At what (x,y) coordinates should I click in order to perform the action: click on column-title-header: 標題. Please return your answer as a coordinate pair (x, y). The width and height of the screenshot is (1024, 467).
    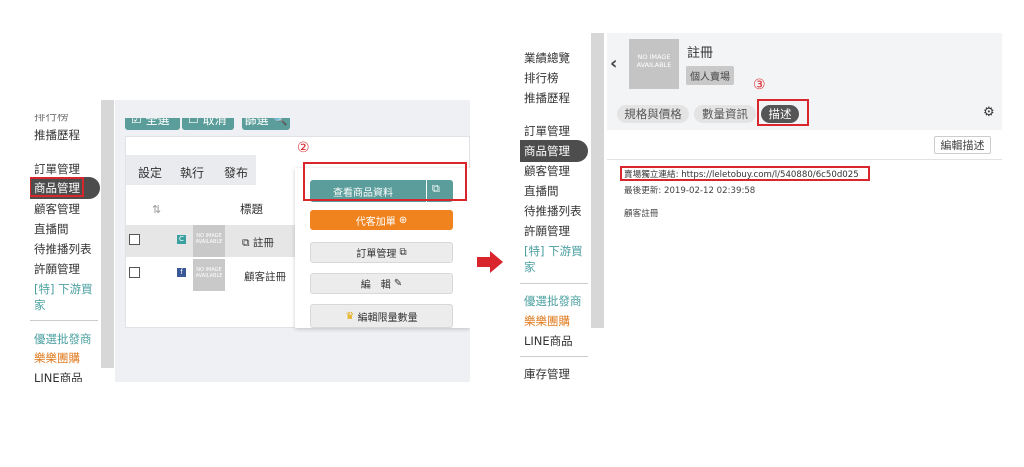
    Looking at the image, I should click on (251, 209).